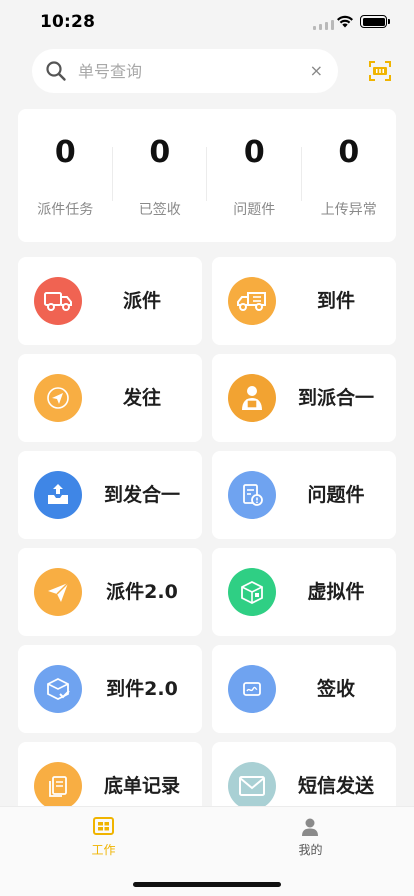  Describe the element at coordinates (252, 689) in the screenshot. I see `signature-icon` at that location.